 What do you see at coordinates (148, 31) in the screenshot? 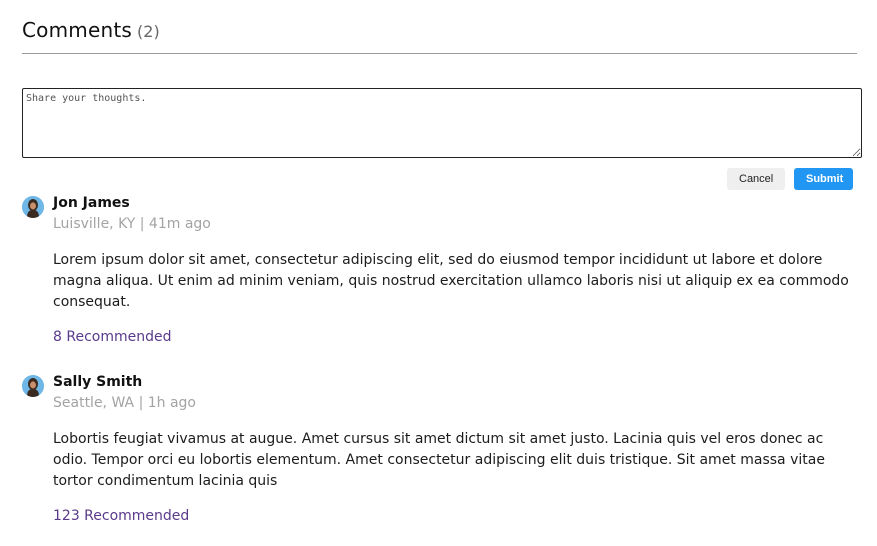
I see `comments-count: (2)` at bounding box center [148, 31].